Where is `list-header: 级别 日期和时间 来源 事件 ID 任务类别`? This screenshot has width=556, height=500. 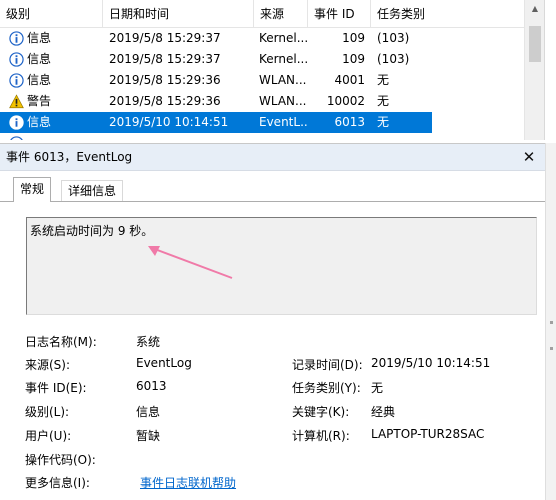
list-header: 级别 日期和时间 来源 事件 ID 任务类别 is located at coordinates (262, 14).